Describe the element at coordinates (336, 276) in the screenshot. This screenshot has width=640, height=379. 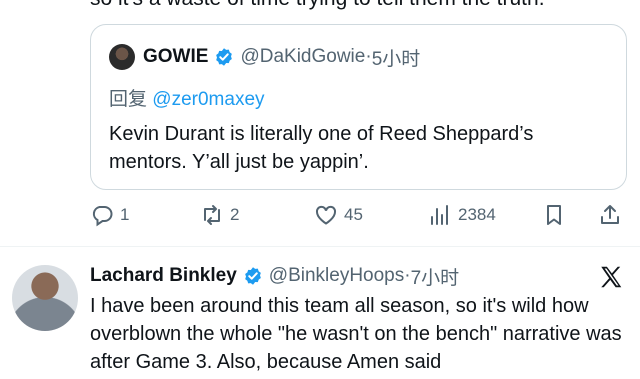
I see `handle: @BinkleyHoops` at that location.